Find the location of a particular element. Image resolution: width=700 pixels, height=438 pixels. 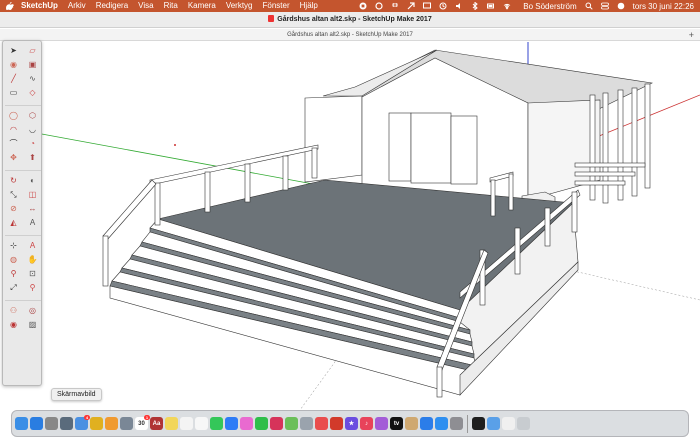

time-machine-icon is located at coordinates (443, 6).